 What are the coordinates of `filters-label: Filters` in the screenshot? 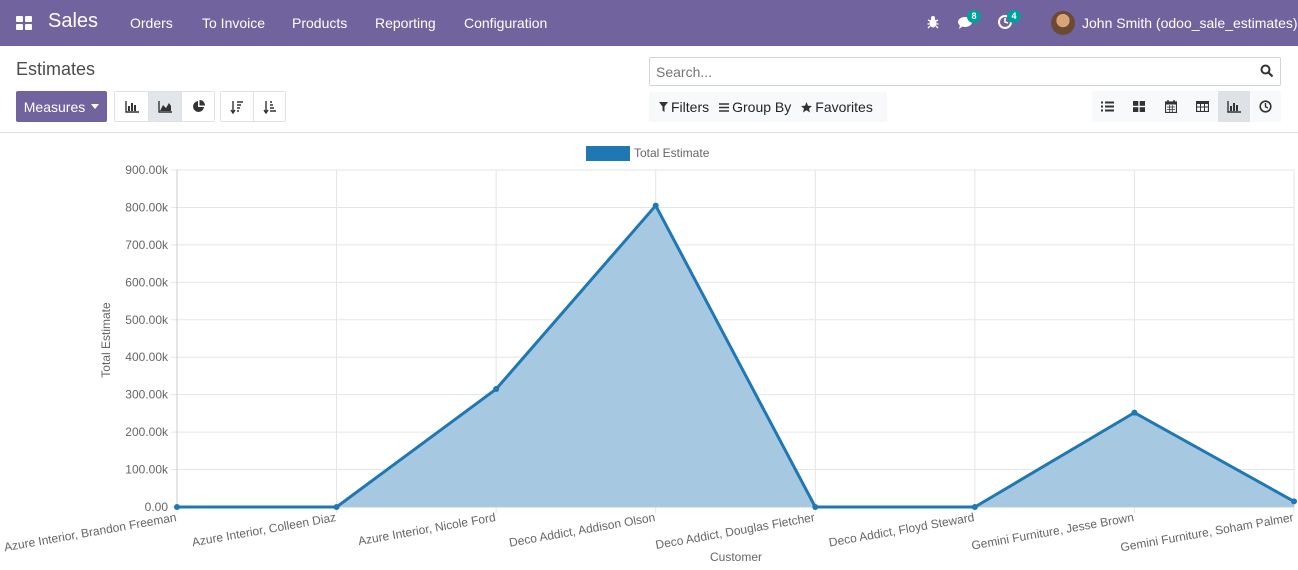 It's located at (690, 107).